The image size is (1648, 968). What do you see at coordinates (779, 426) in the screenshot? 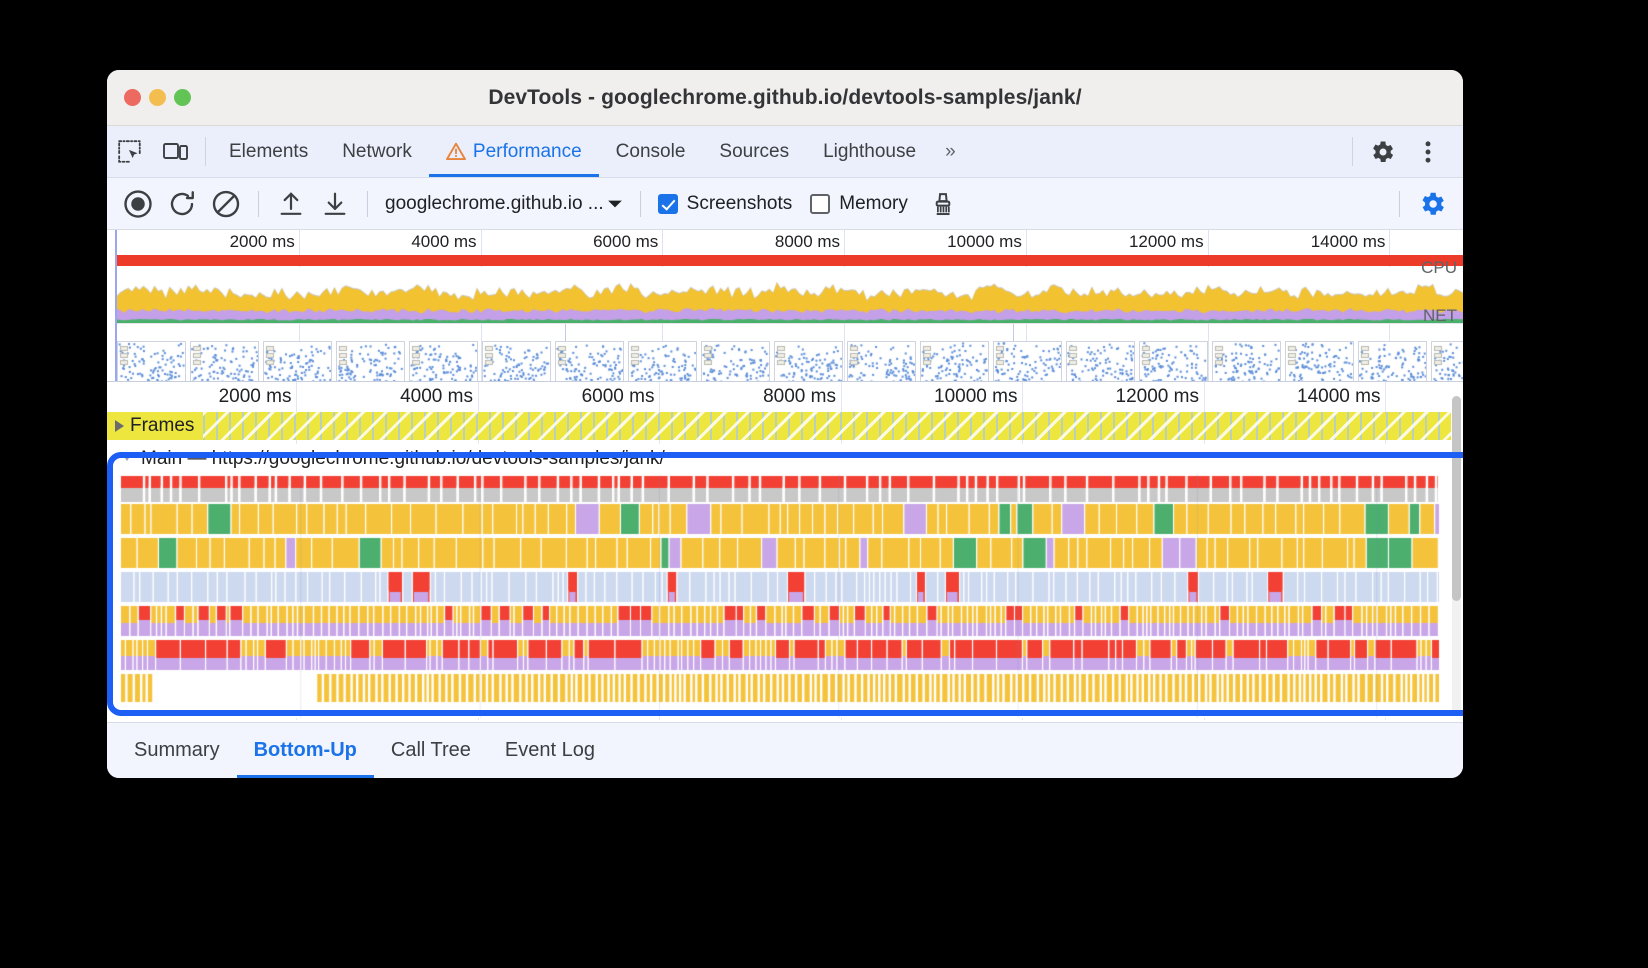
I see `frames-track: Frames` at bounding box center [779, 426].